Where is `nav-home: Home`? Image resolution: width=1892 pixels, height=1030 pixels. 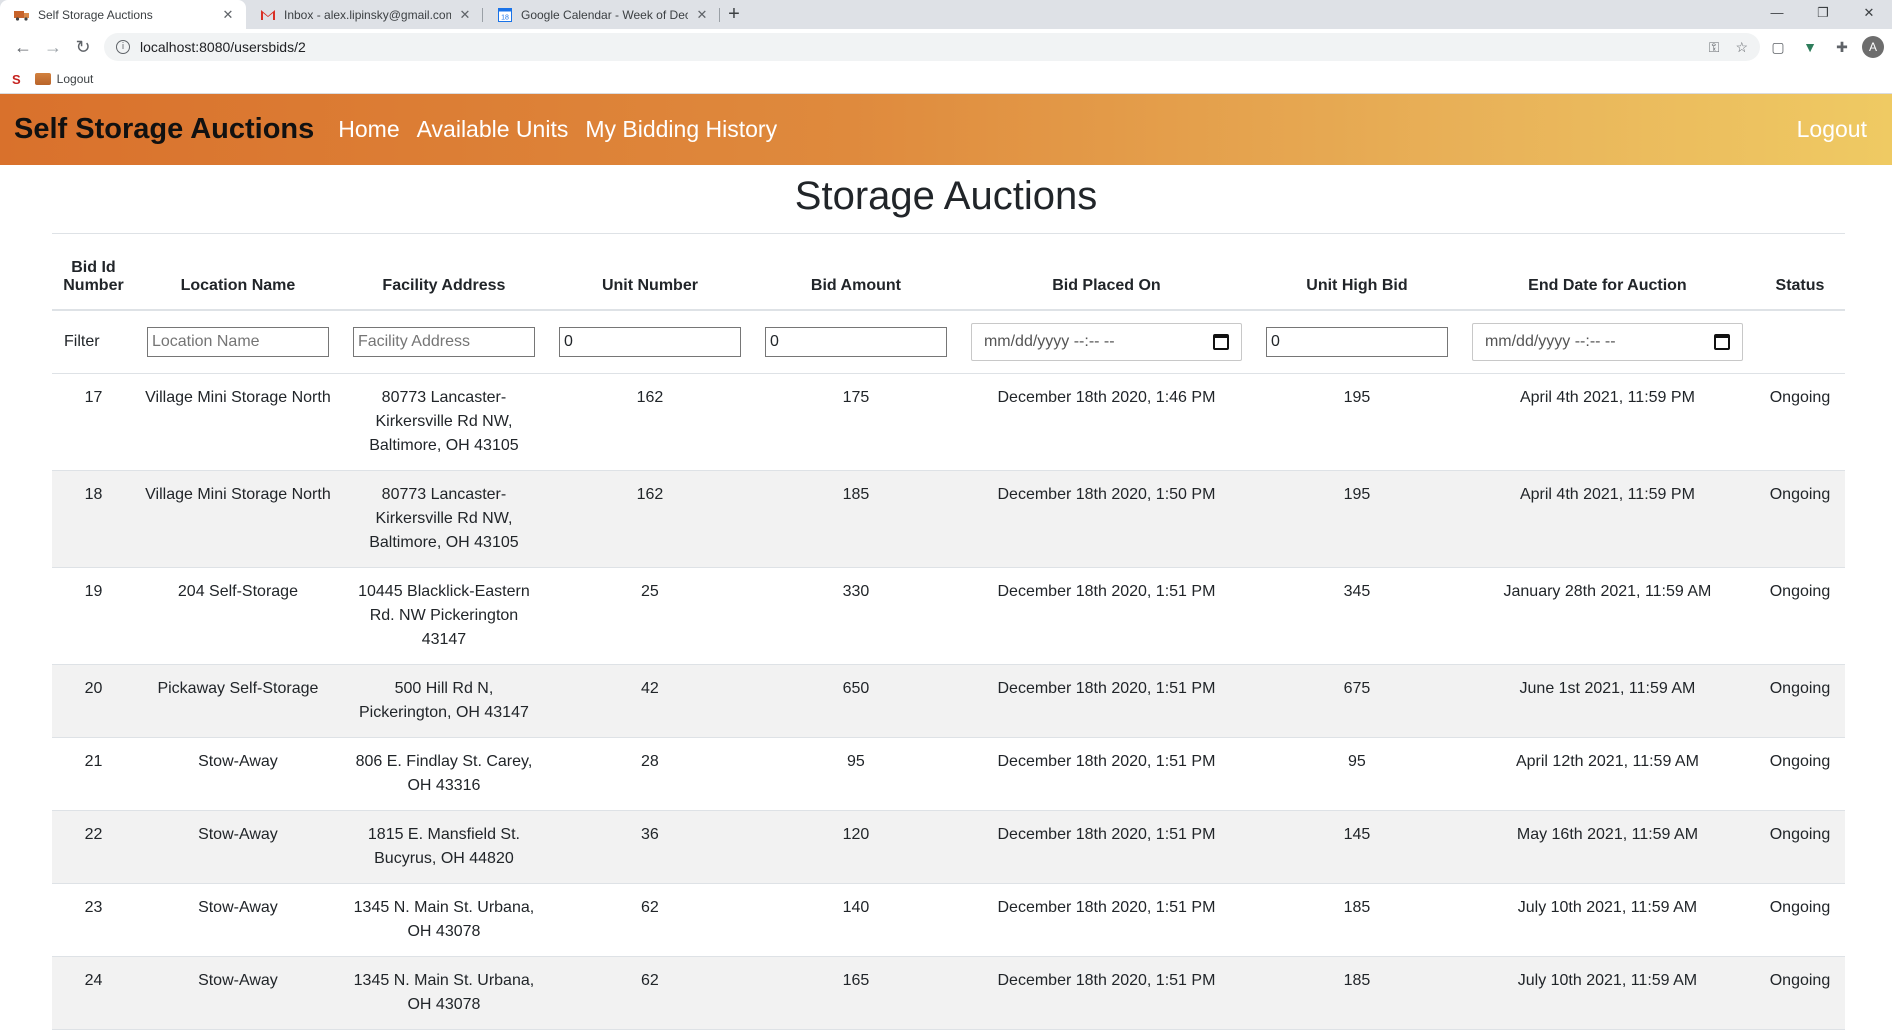 nav-home: Home is located at coordinates (368, 129).